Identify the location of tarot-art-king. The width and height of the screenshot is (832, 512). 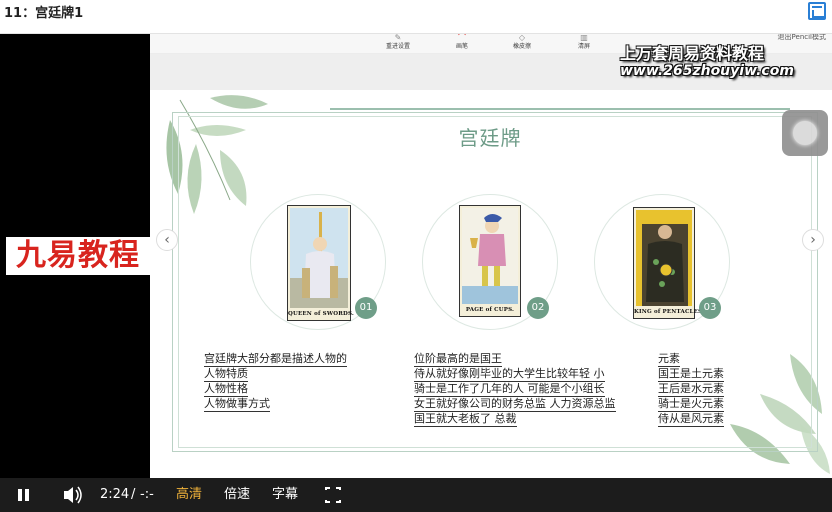
(664, 258).